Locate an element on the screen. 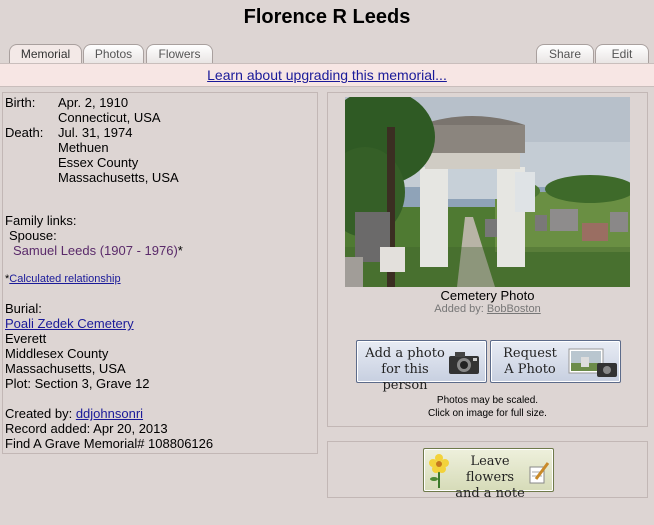 This screenshot has height=525, width=654. leave-flowers-button: Leave flowers and a note is located at coordinates (488, 474).